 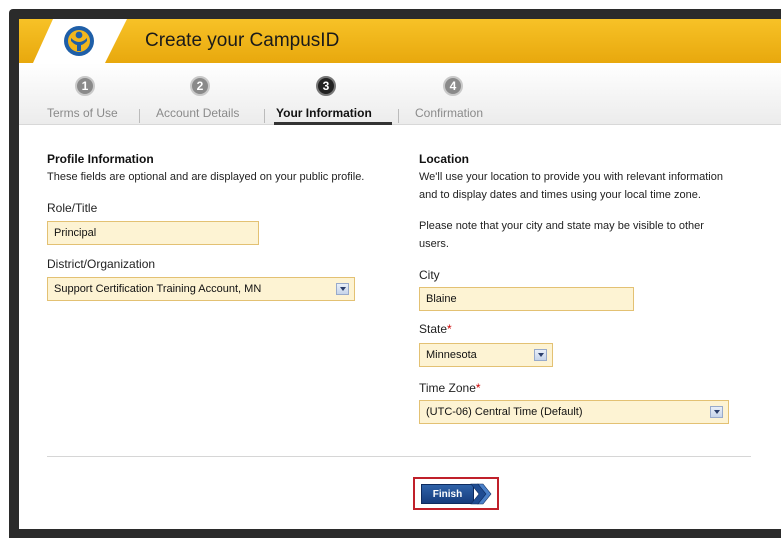 I want to click on double-chevron-right-icon, so click(x=481, y=494).